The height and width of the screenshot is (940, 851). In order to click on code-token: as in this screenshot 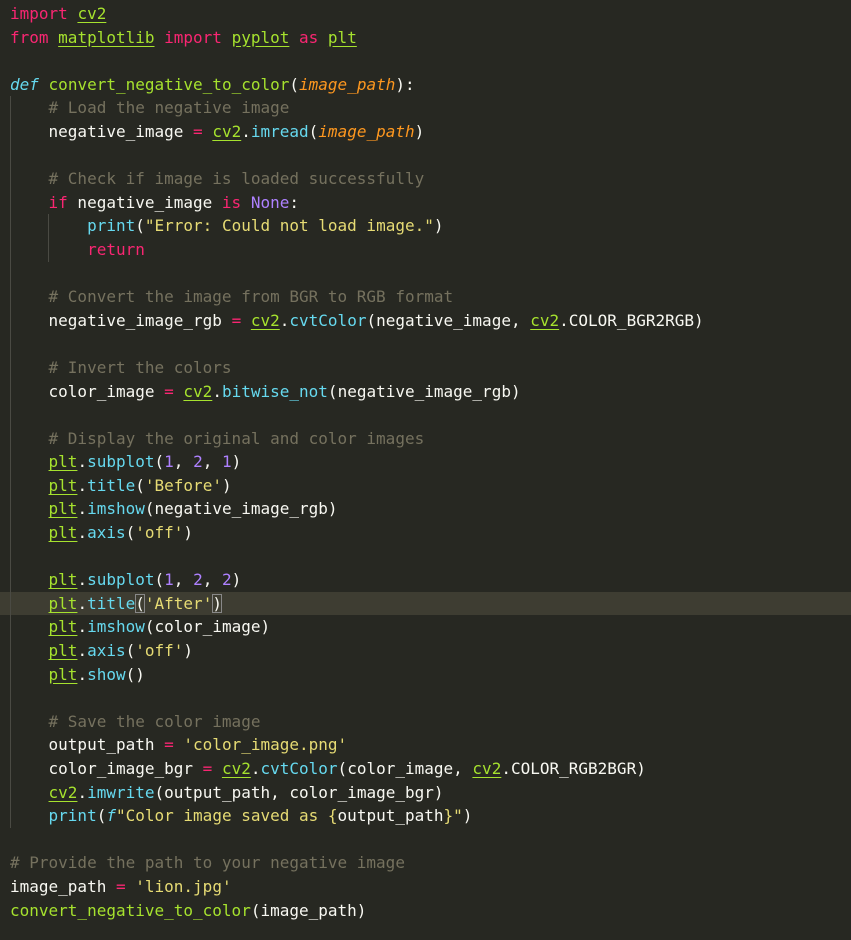, I will do `click(309, 37)`.